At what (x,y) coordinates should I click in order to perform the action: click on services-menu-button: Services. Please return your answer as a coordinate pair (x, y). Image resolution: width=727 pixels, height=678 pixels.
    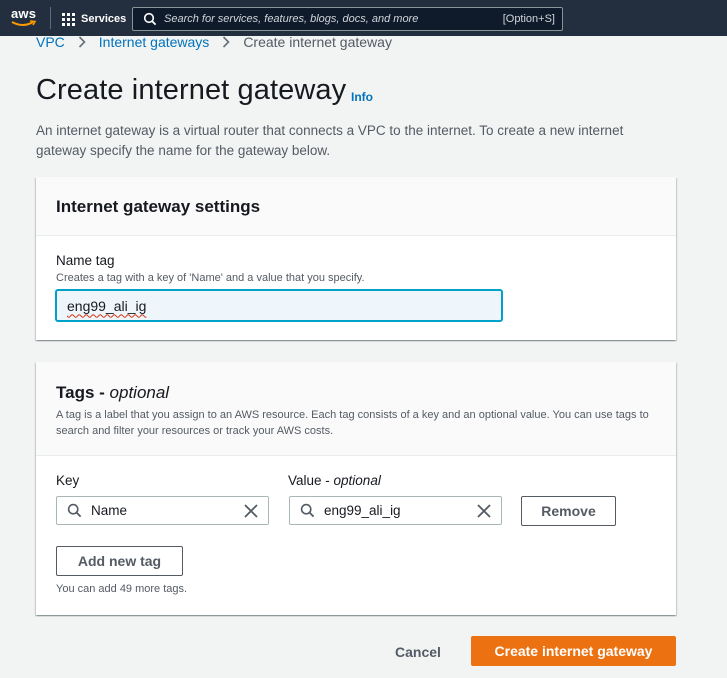
    Looking at the image, I should click on (94, 19).